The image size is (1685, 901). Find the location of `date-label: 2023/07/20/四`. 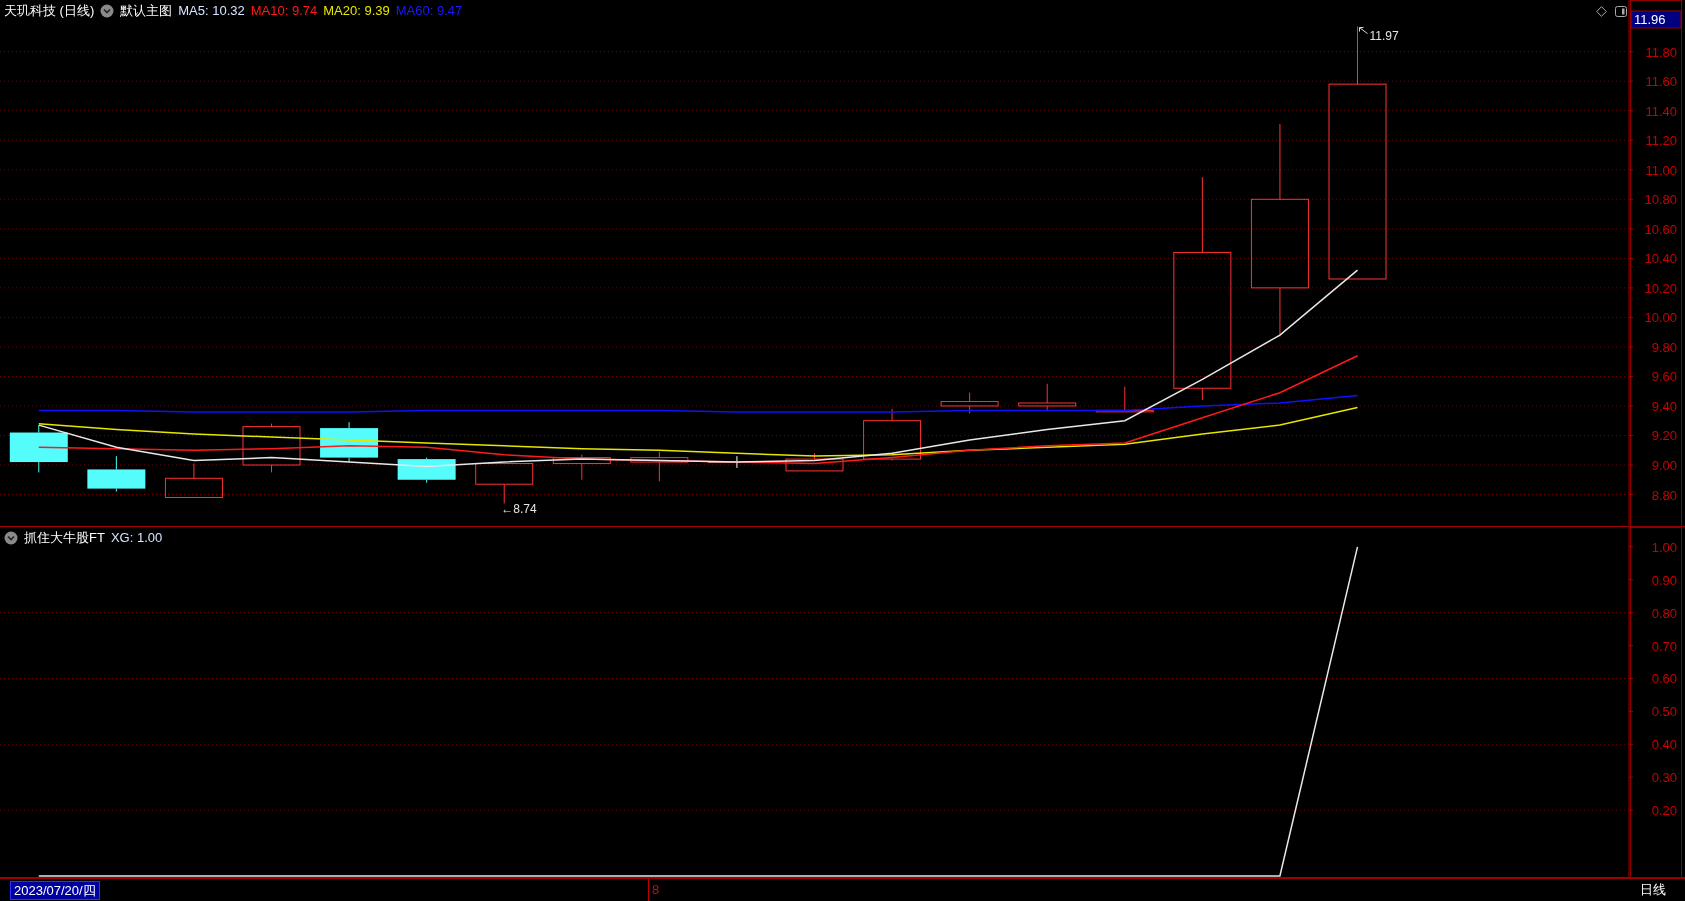

date-label: 2023/07/20/四 is located at coordinates (55, 890).